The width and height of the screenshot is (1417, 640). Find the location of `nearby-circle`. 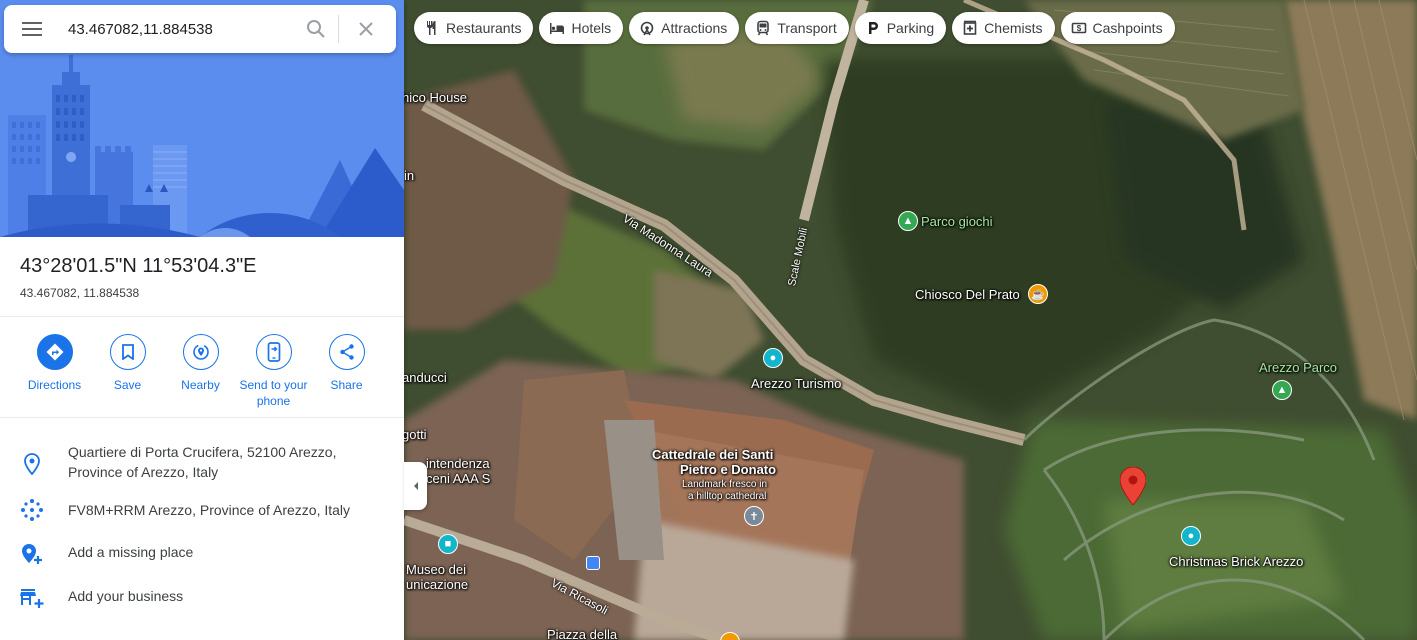

nearby-circle is located at coordinates (200, 352).